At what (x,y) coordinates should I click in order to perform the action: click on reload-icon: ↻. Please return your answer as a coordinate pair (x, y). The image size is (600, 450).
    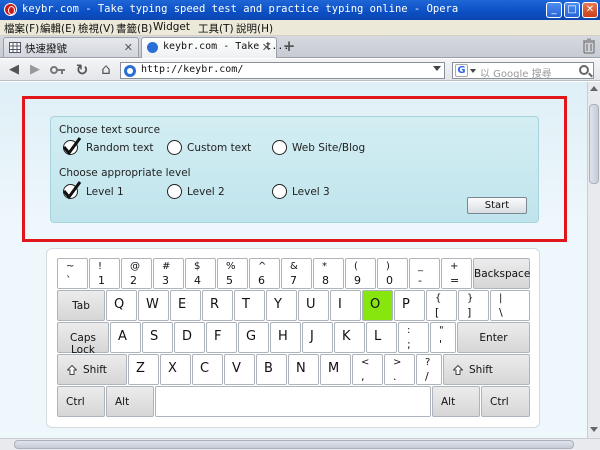
    Looking at the image, I should click on (82, 70).